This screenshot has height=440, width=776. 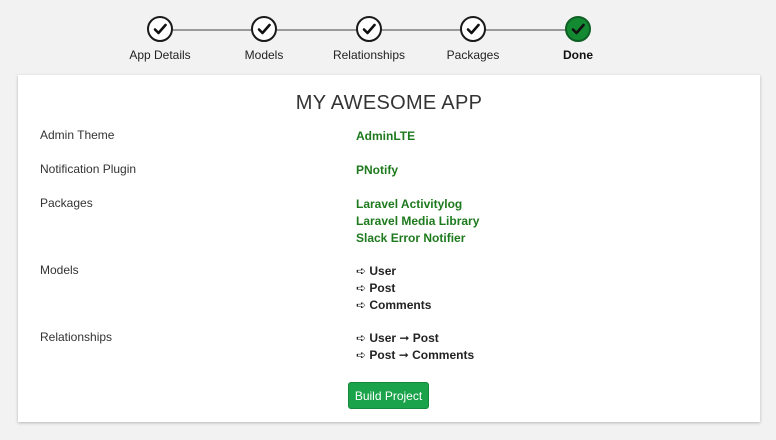 I want to click on row-value: ➪ Comments, so click(x=394, y=305).